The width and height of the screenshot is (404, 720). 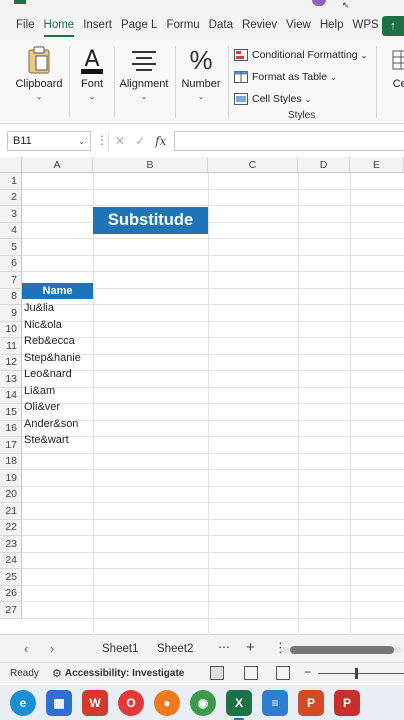 I want to click on row-header: 13, so click(x=11, y=379).